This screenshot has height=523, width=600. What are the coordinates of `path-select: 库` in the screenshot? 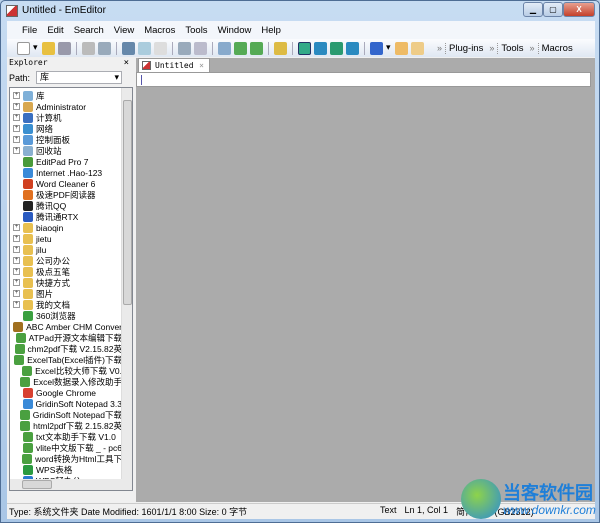 It's located at (79, 77).